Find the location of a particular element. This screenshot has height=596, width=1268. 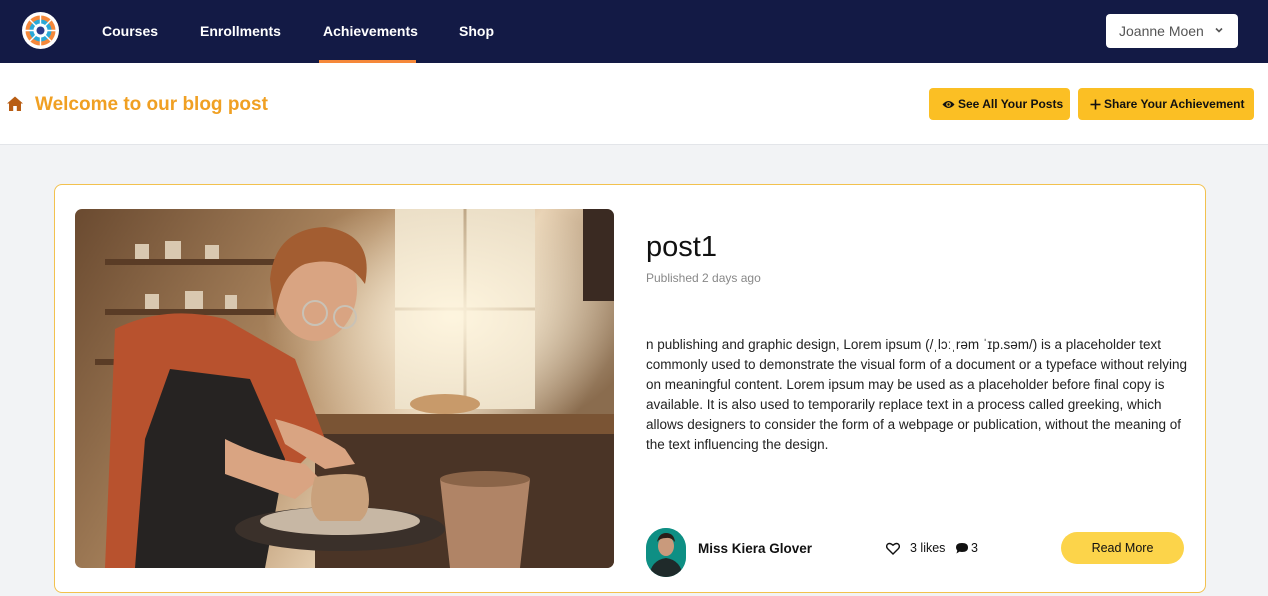

chevron-down-icon is located at coordinates (1219, 31).